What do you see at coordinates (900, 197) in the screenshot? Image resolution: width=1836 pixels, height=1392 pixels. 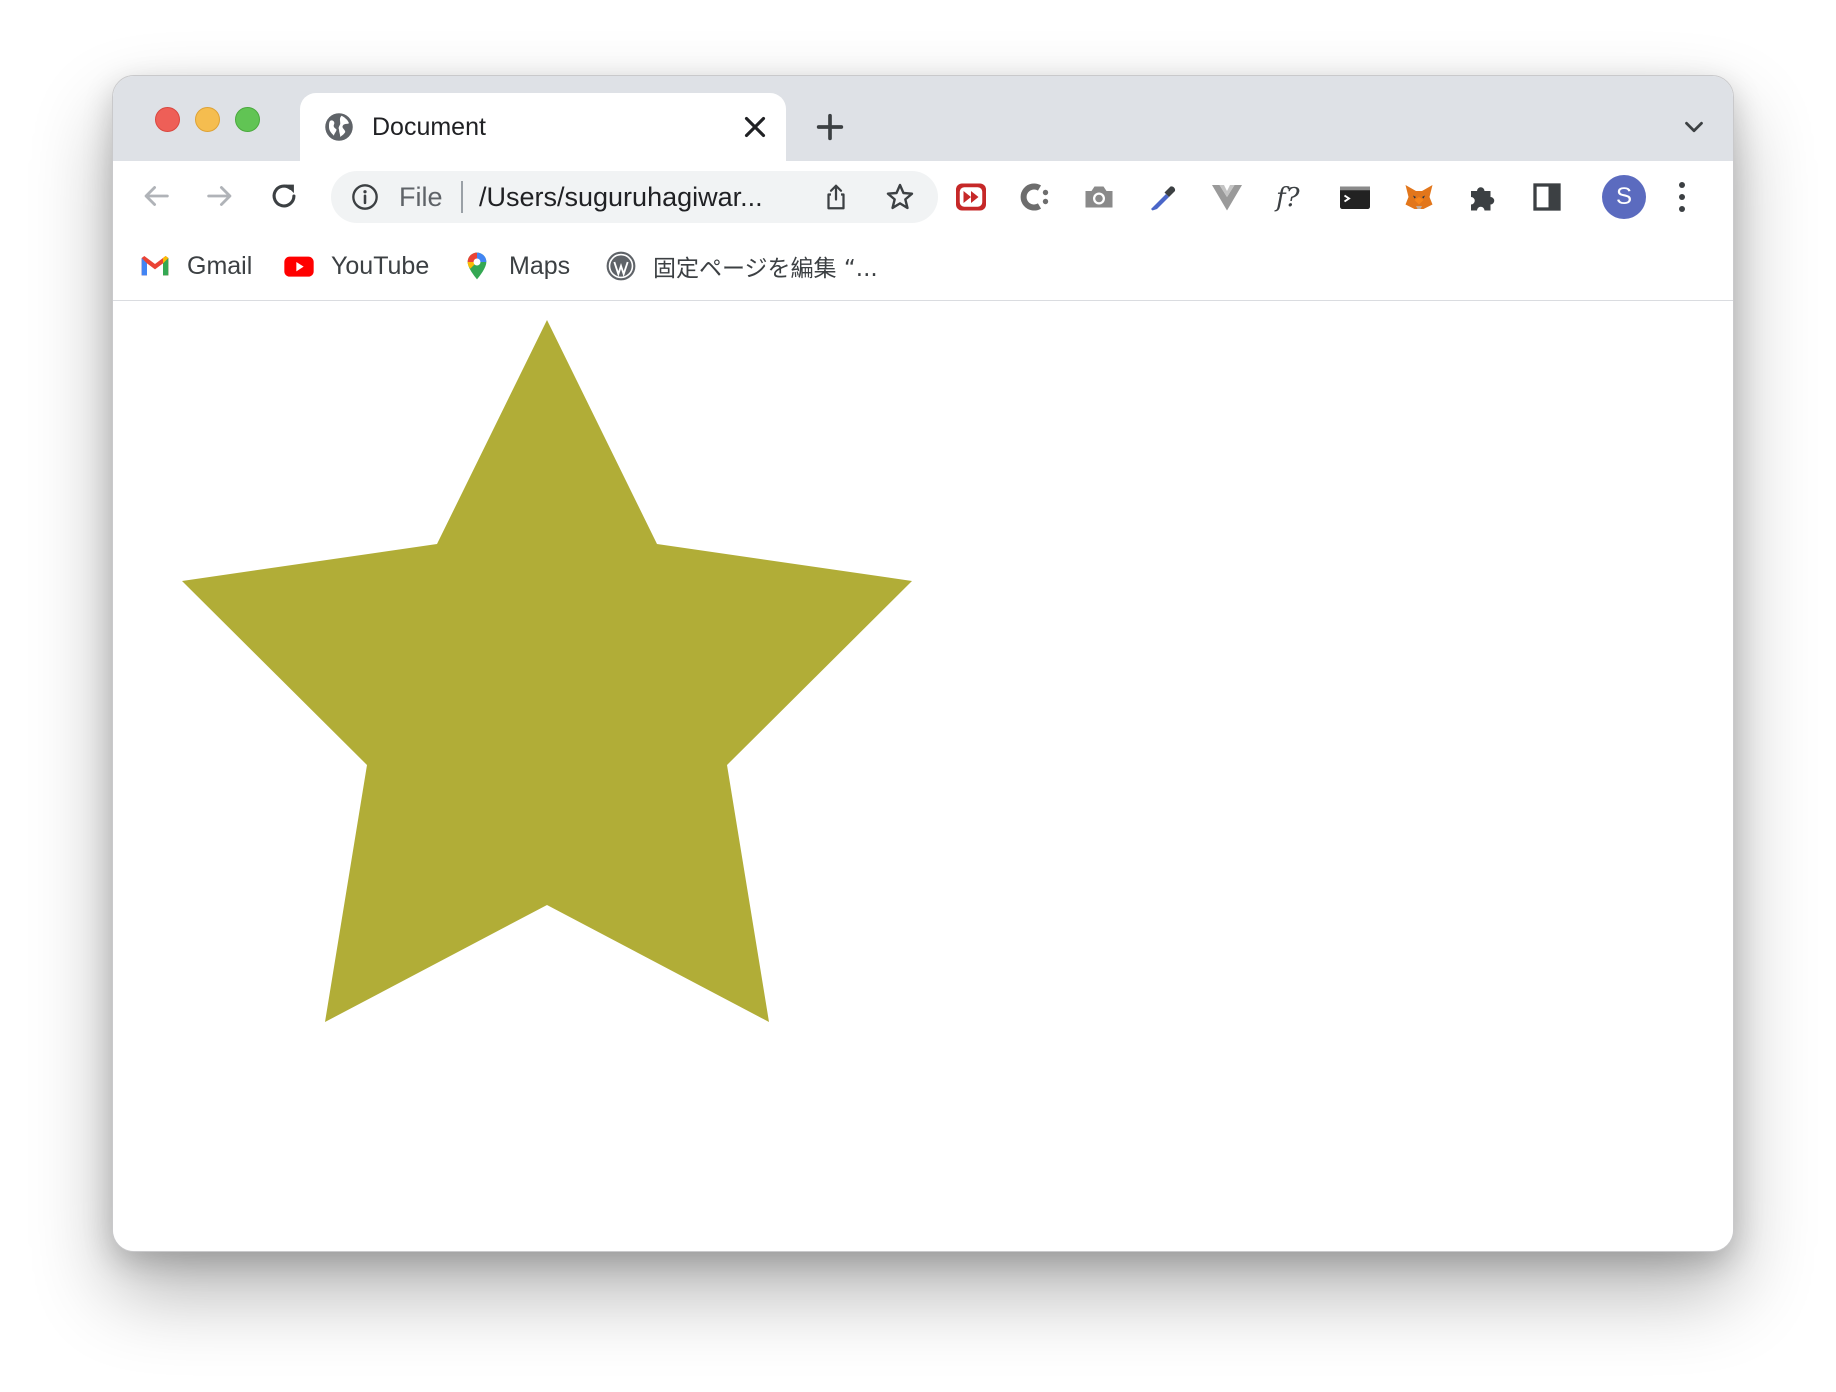 I see `bookmark-star-icon` at bounding box center [900, 197].